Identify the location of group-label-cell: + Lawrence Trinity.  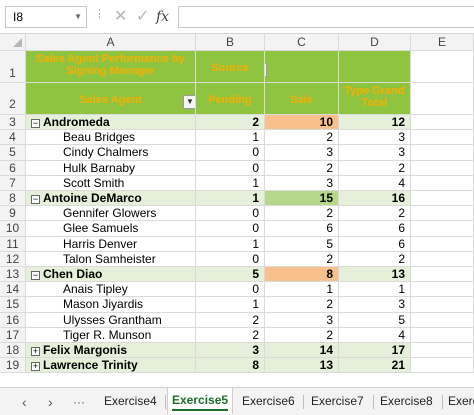
(111, 366).